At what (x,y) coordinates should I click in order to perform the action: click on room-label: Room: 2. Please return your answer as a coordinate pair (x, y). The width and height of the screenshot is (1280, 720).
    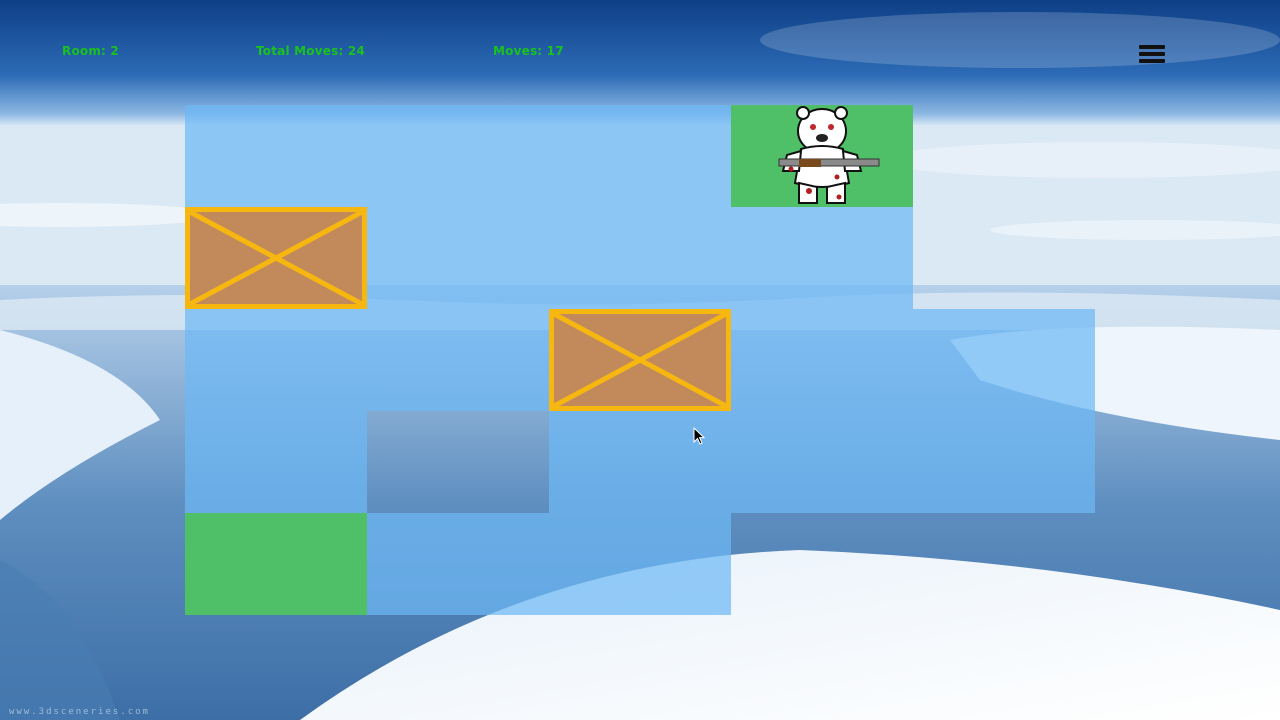
    Looking at the image, I should click on (90, 51).